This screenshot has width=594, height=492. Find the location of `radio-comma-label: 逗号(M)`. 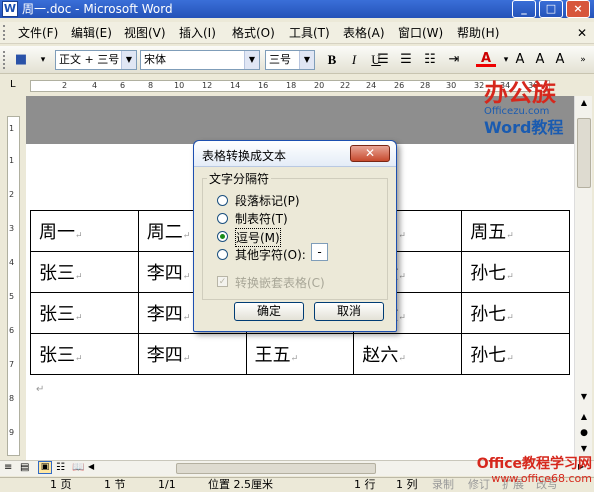

radio-comma-label: 逗号(M) is located at coordinates (258, 237).